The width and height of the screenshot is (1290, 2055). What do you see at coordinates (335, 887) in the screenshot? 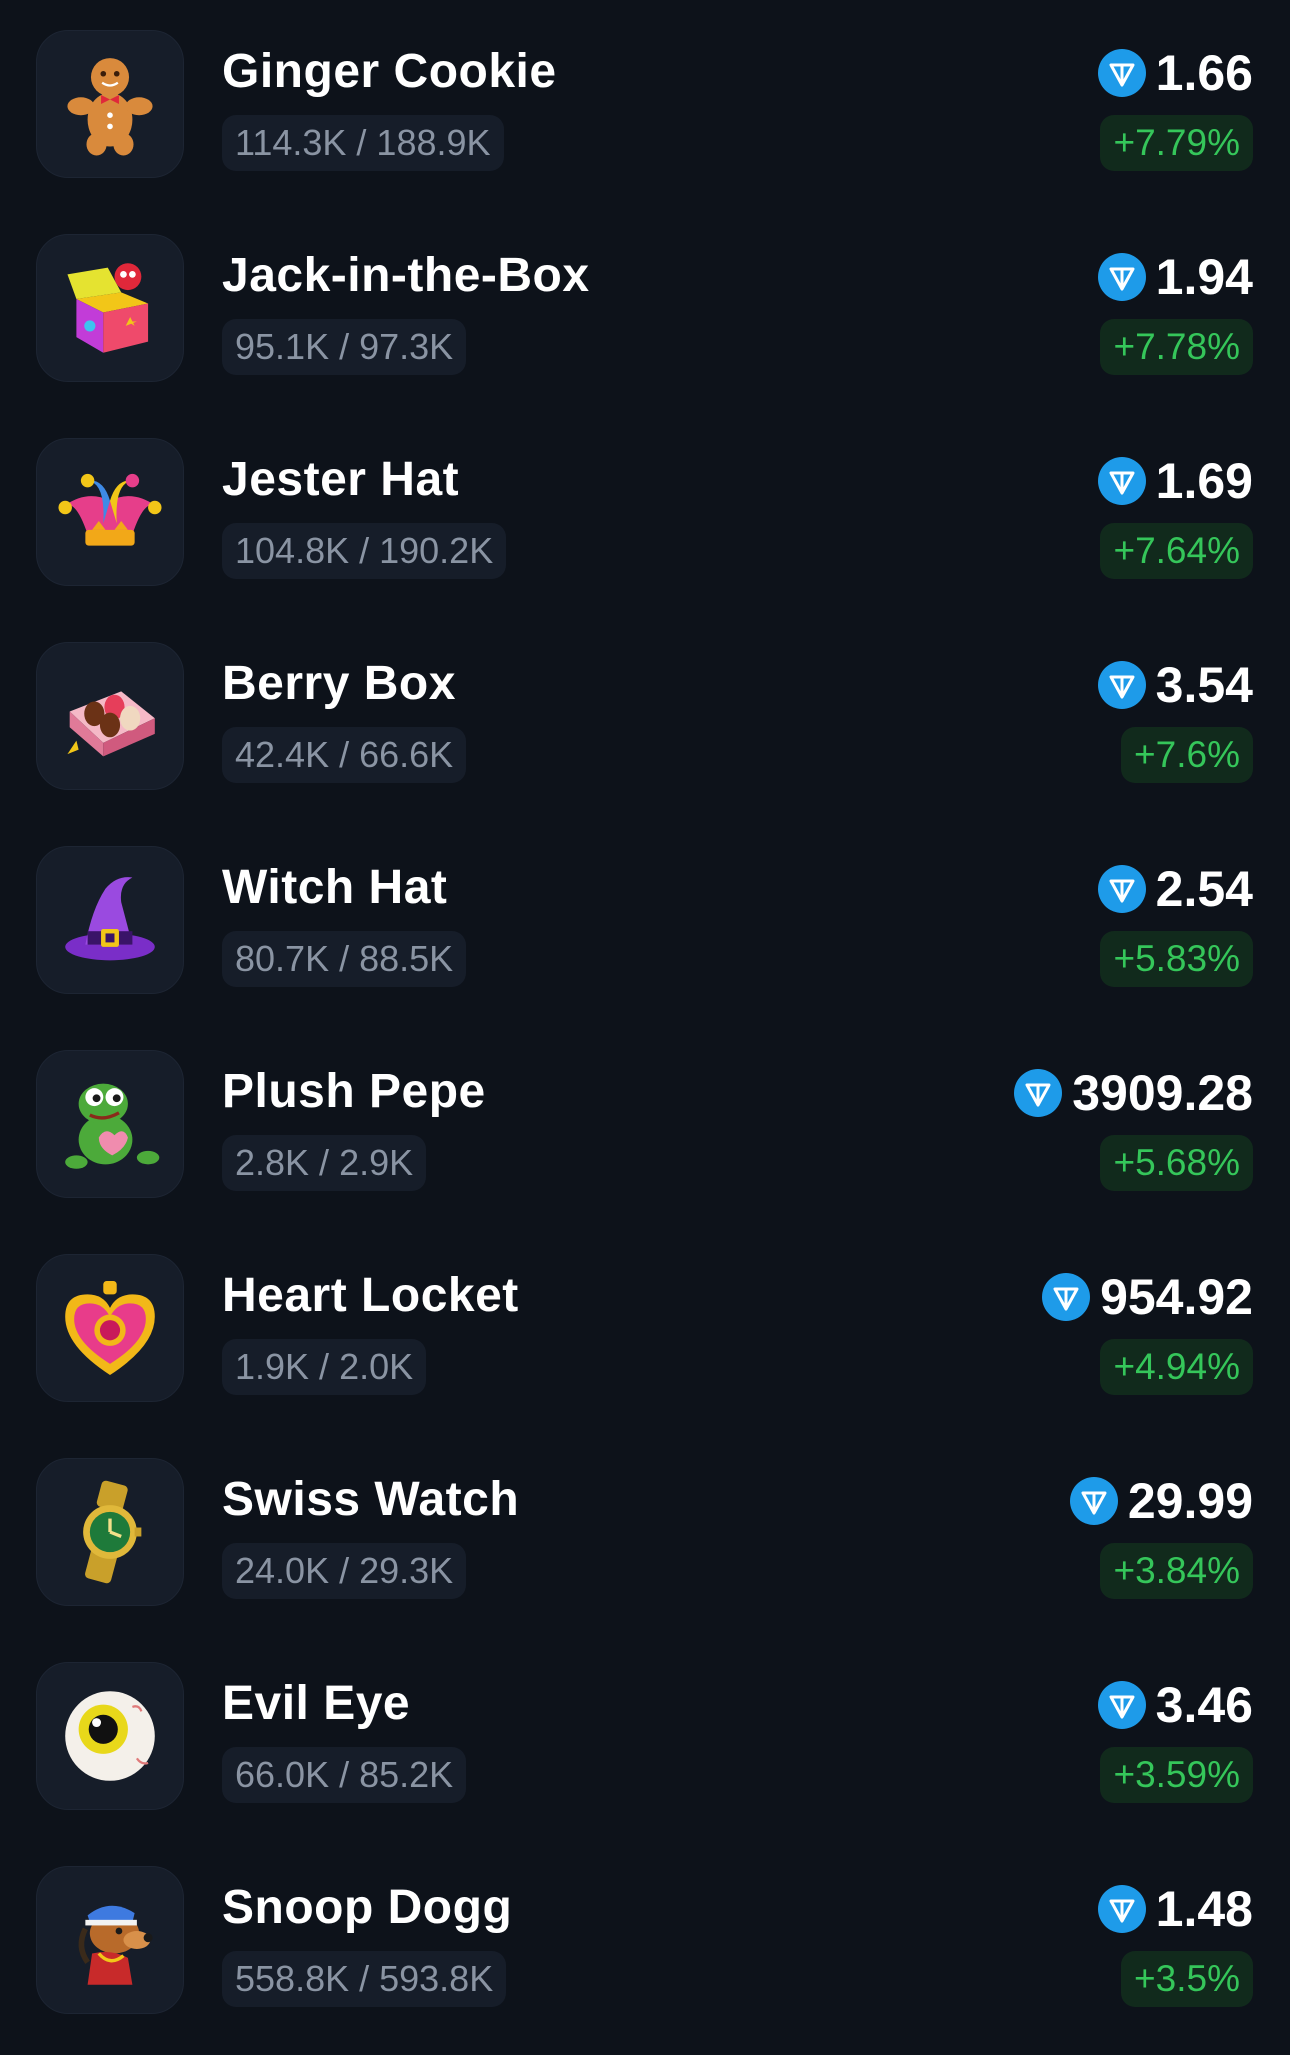
I see `gift-name: Witch Hat` at bounding box center [335, 887].